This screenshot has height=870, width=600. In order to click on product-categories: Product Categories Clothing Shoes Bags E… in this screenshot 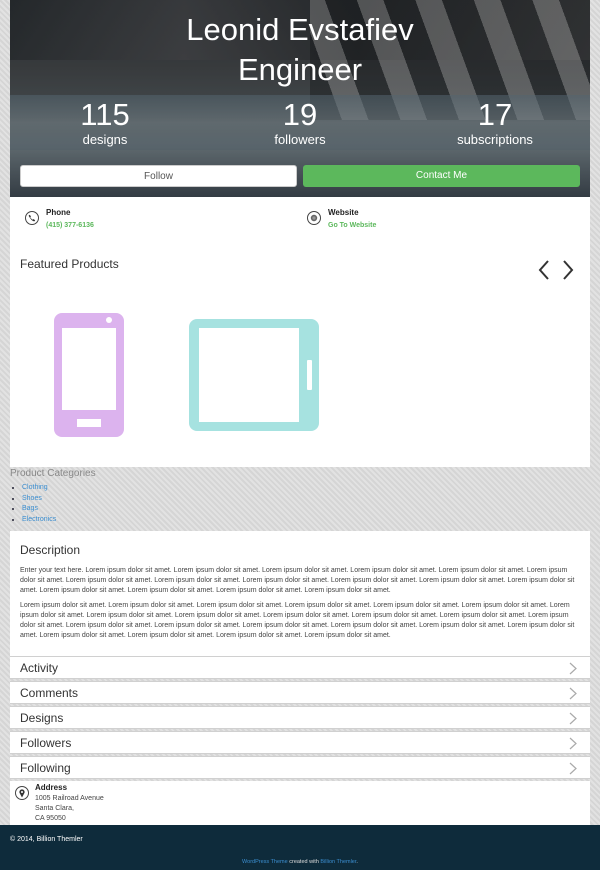, I will do `click(300, 499)`.